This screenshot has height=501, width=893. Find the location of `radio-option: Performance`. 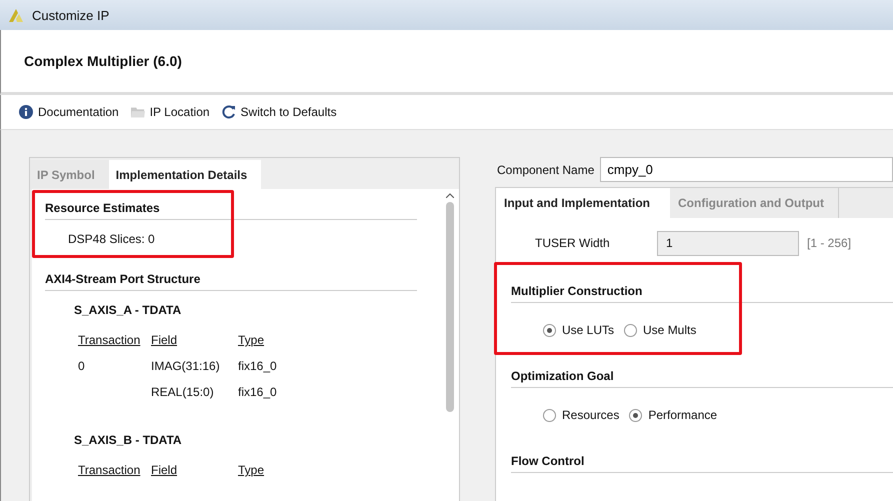

radio-option: Performance is located at coordinates (673, 415).